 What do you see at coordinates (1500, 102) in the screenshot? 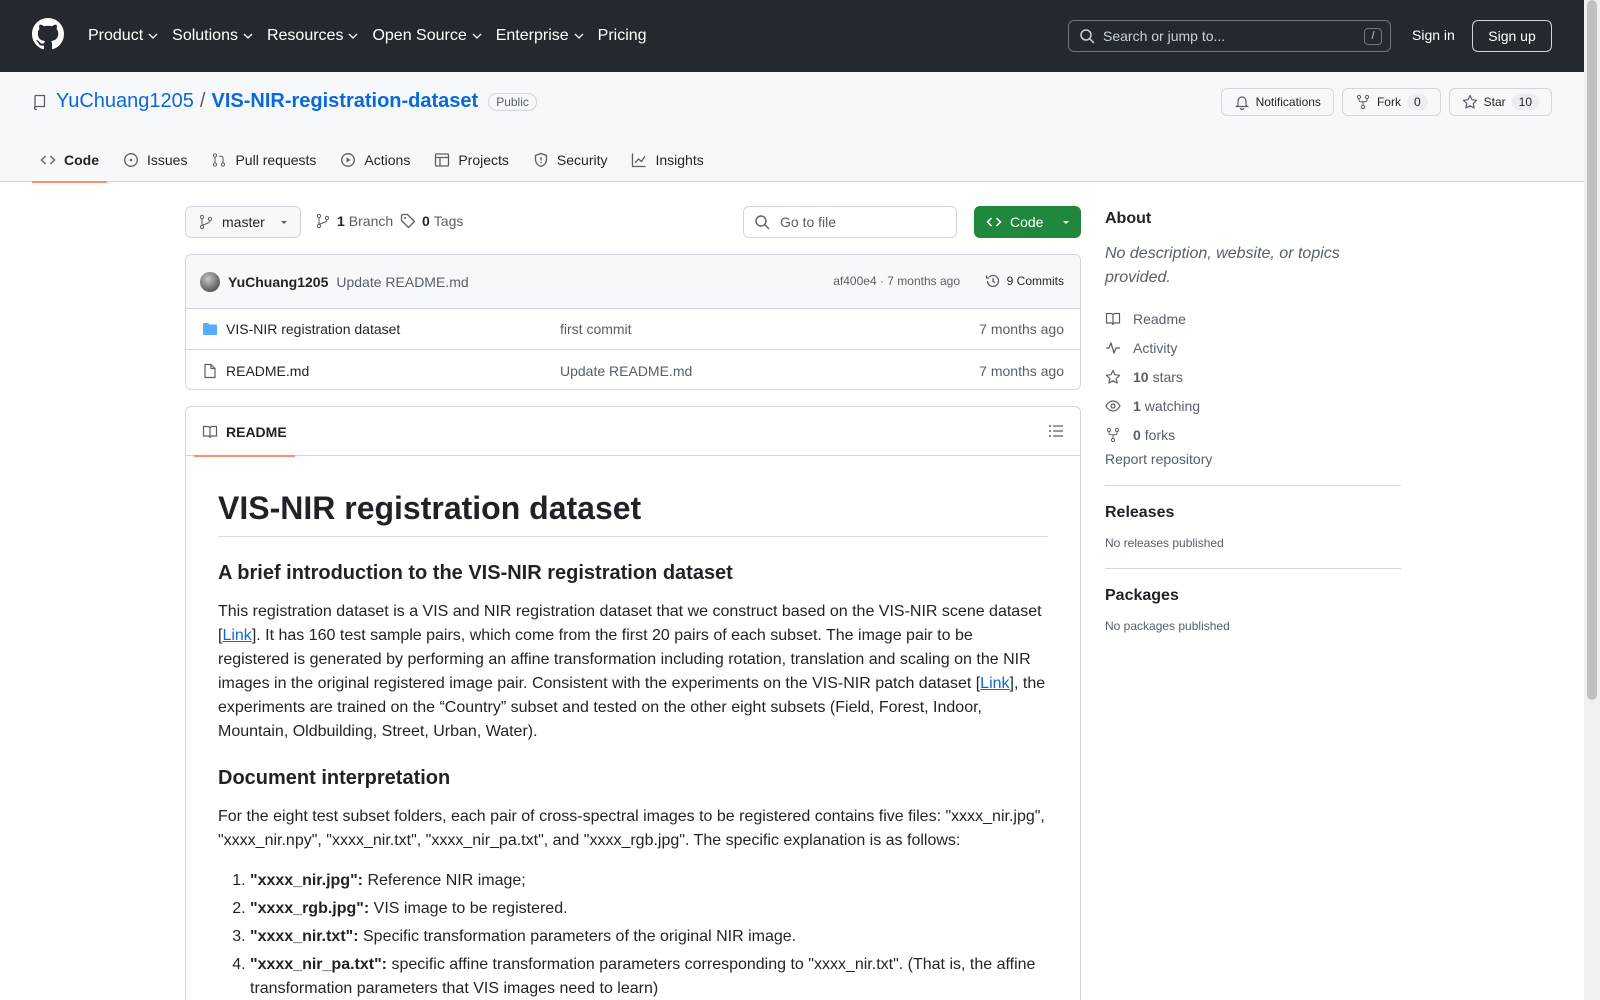
I see `star-button: Star 10` at bounding box center [1500, 102].